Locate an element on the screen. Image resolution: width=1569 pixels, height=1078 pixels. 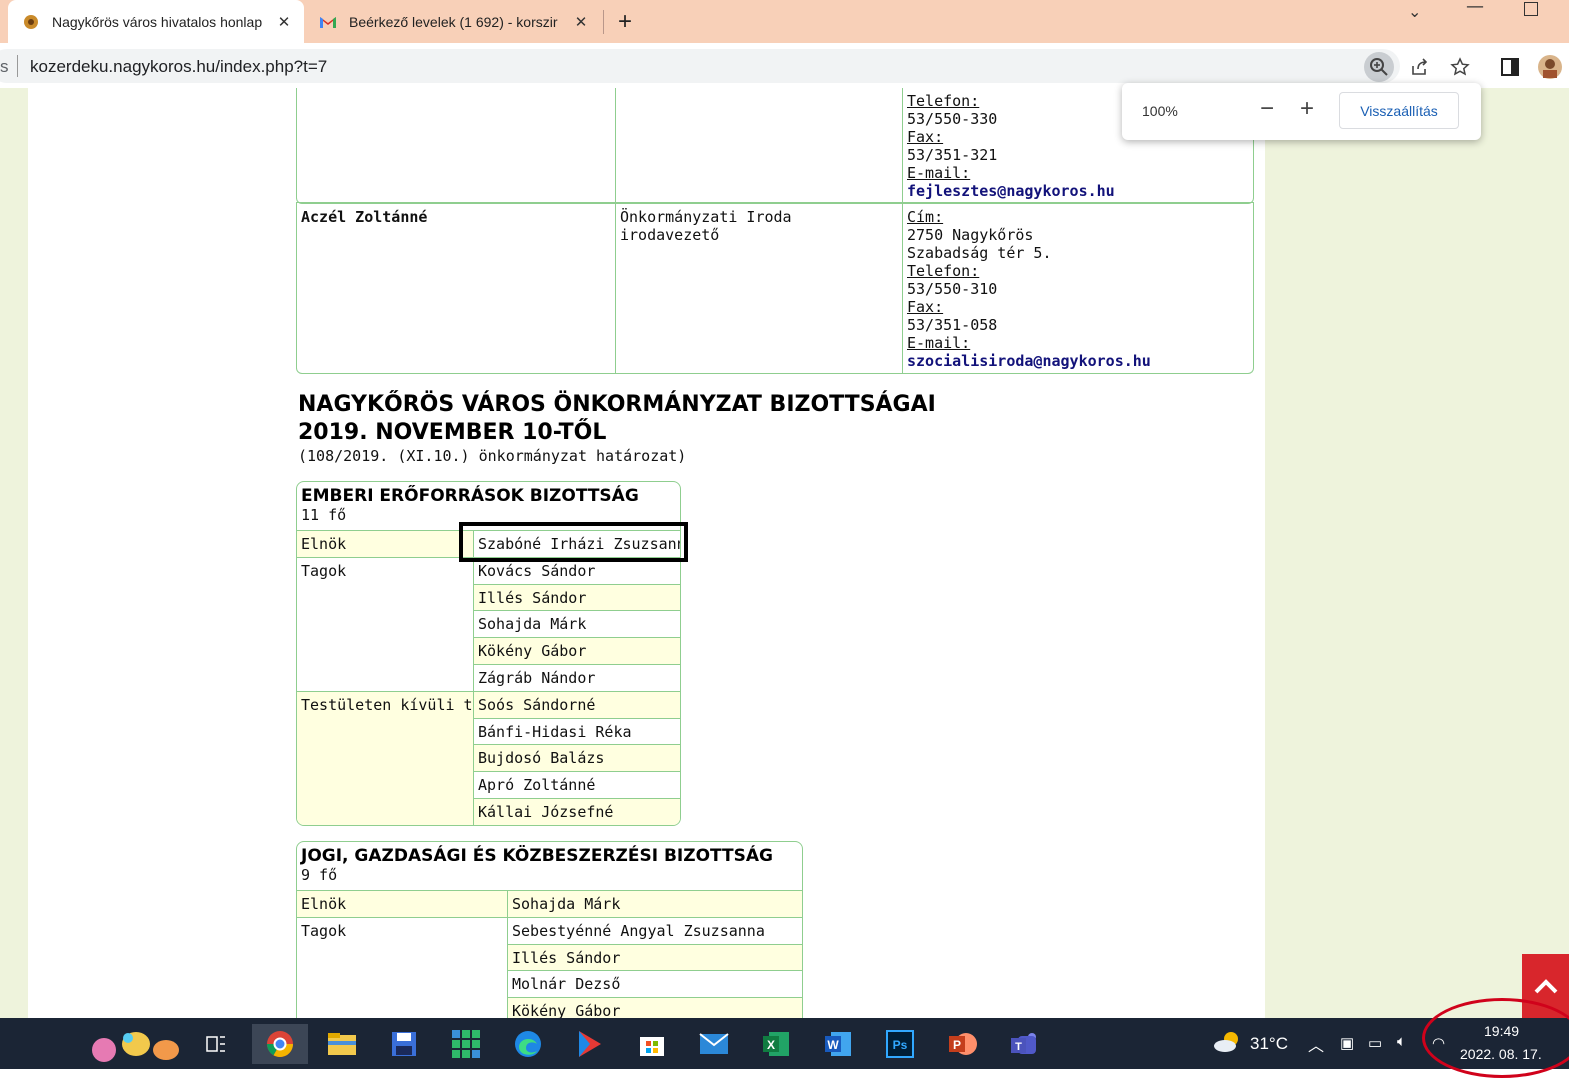
maximize-icon is located at coordinates (1531, 9).